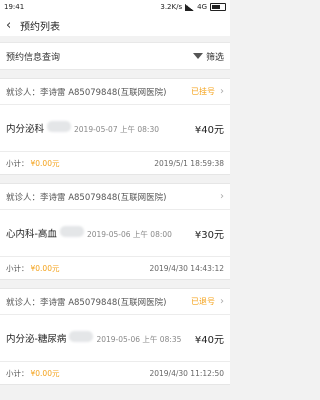 The image size is (320, 400). I want to click on card-footer: 小计： ¥0.00元 2019/4/30 11:12:50, so click(115, 373).